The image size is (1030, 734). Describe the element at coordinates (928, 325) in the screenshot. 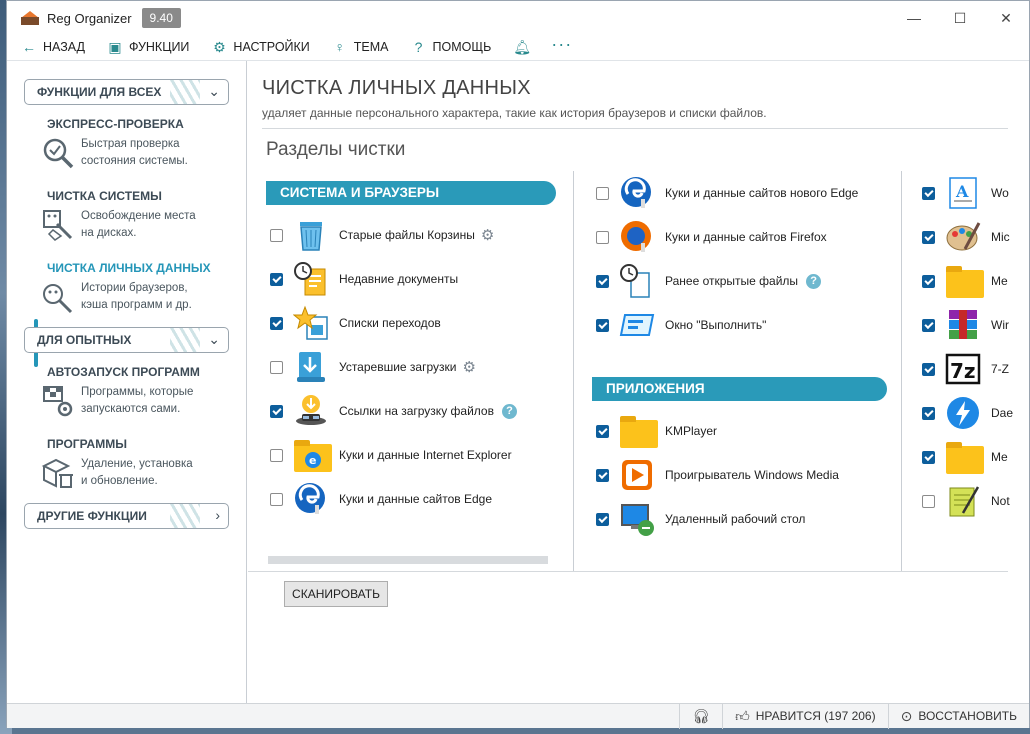

I see `checkbox-winrar` at that location.